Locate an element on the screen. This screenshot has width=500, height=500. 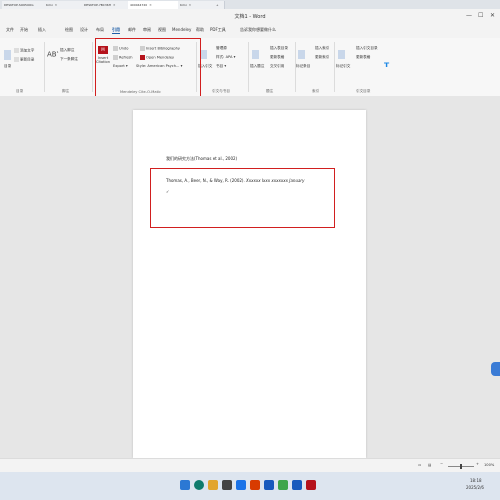
toc-button is located at coordinates (8, 55).